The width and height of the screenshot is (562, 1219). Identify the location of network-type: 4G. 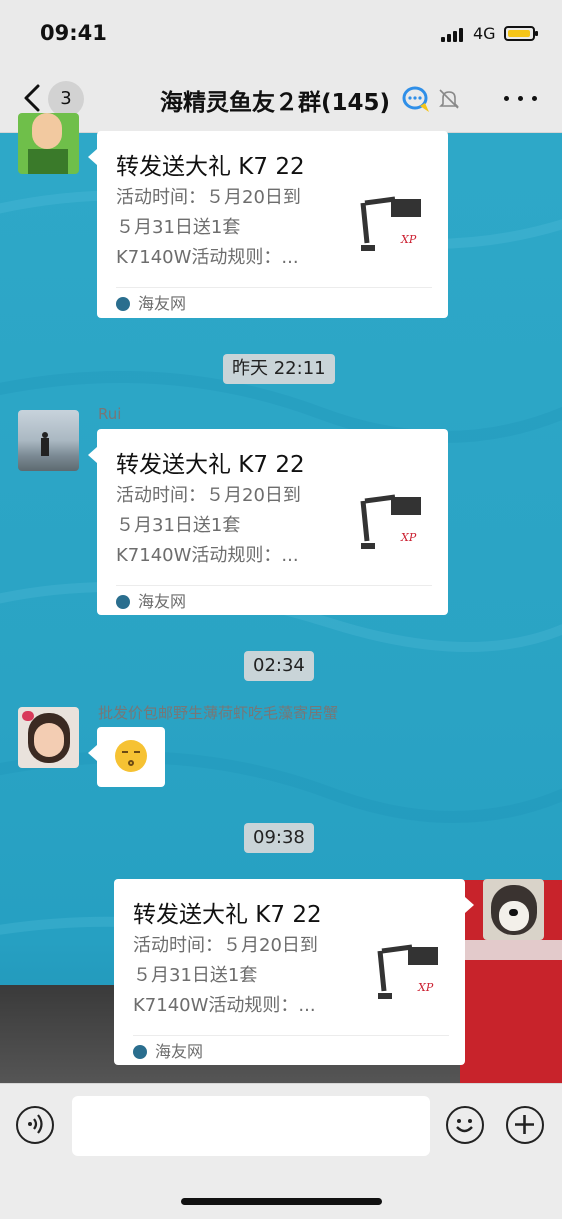
(484, 33).